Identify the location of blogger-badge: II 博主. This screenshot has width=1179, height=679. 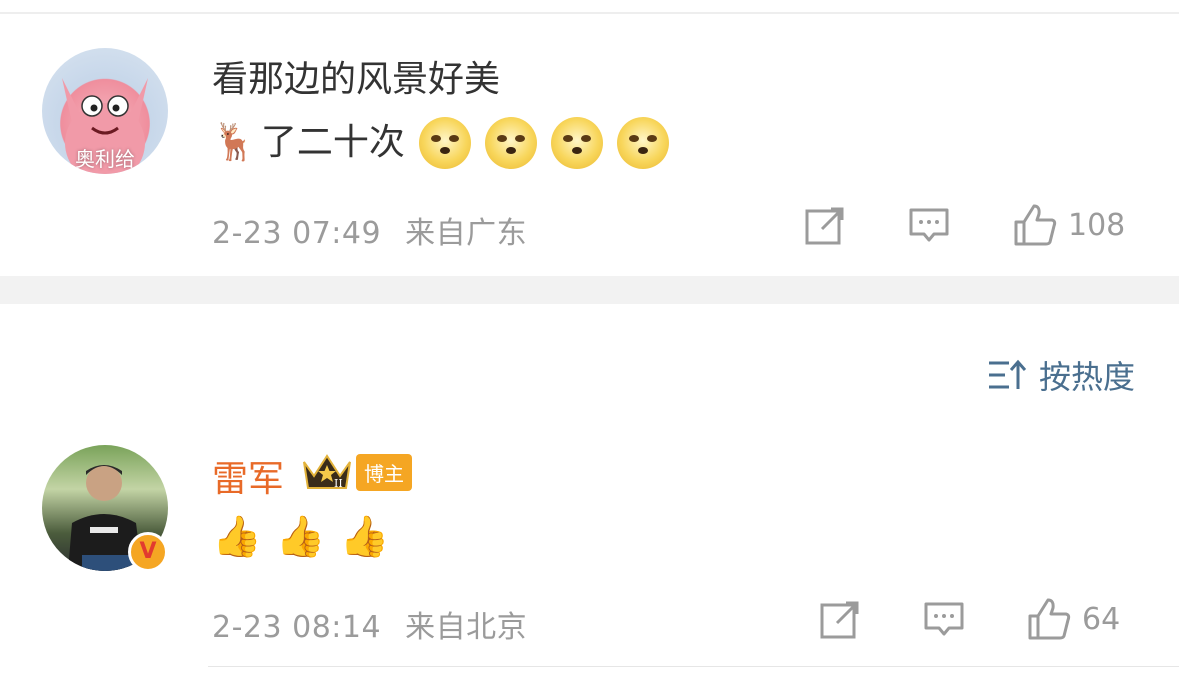
(356, 472).